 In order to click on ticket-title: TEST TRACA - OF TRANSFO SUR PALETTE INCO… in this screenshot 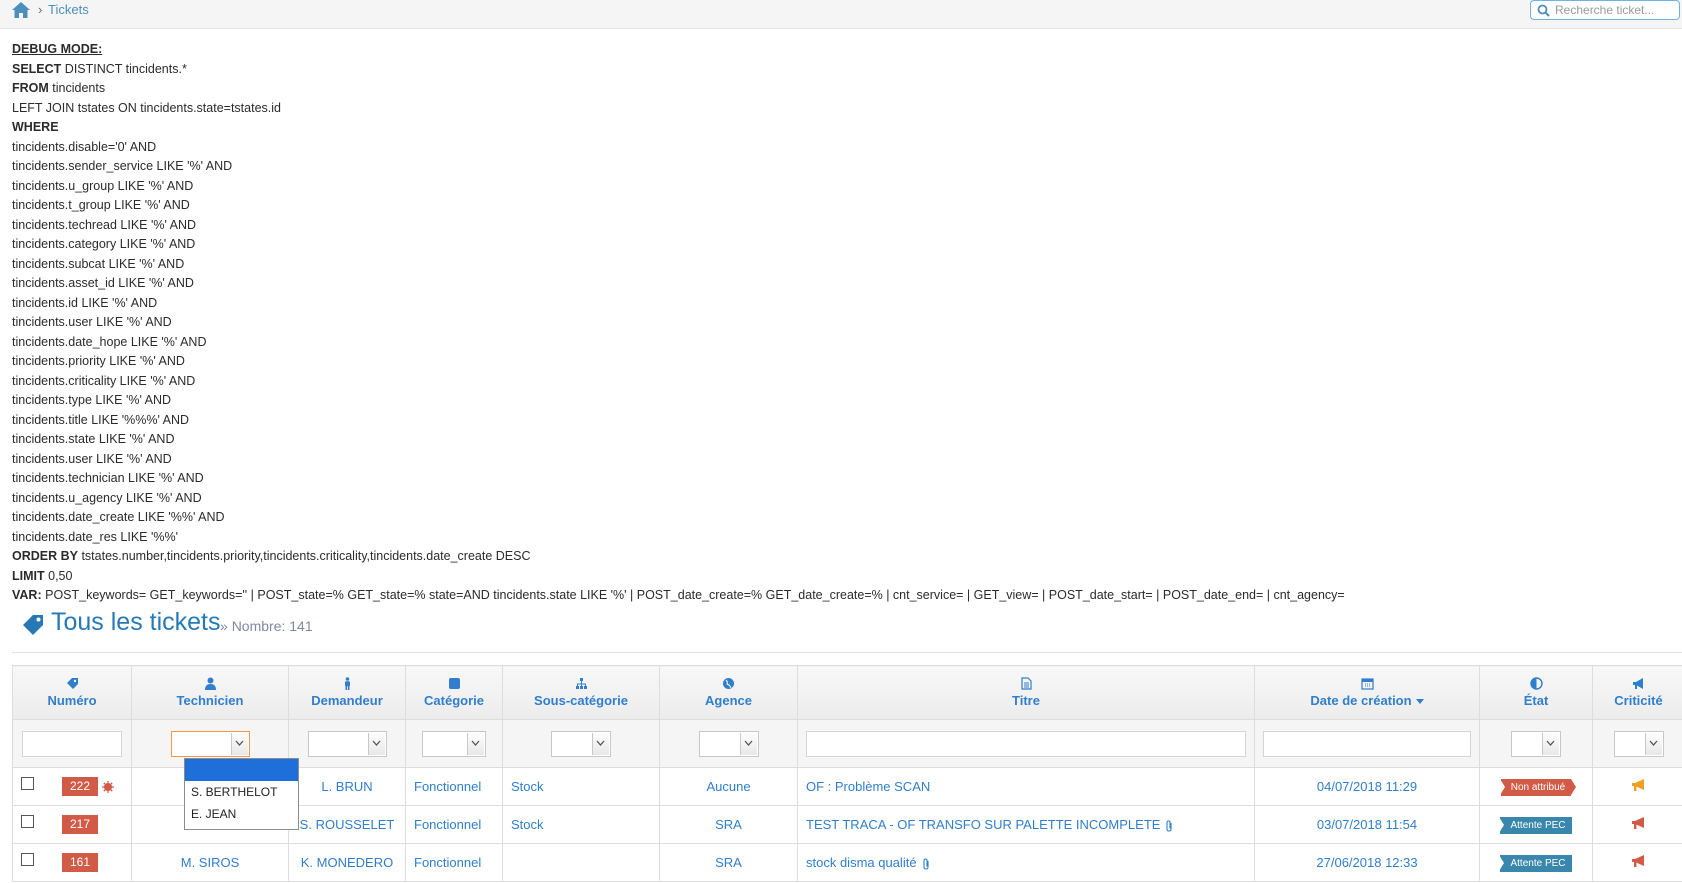, I will do `click(983, 824)`.